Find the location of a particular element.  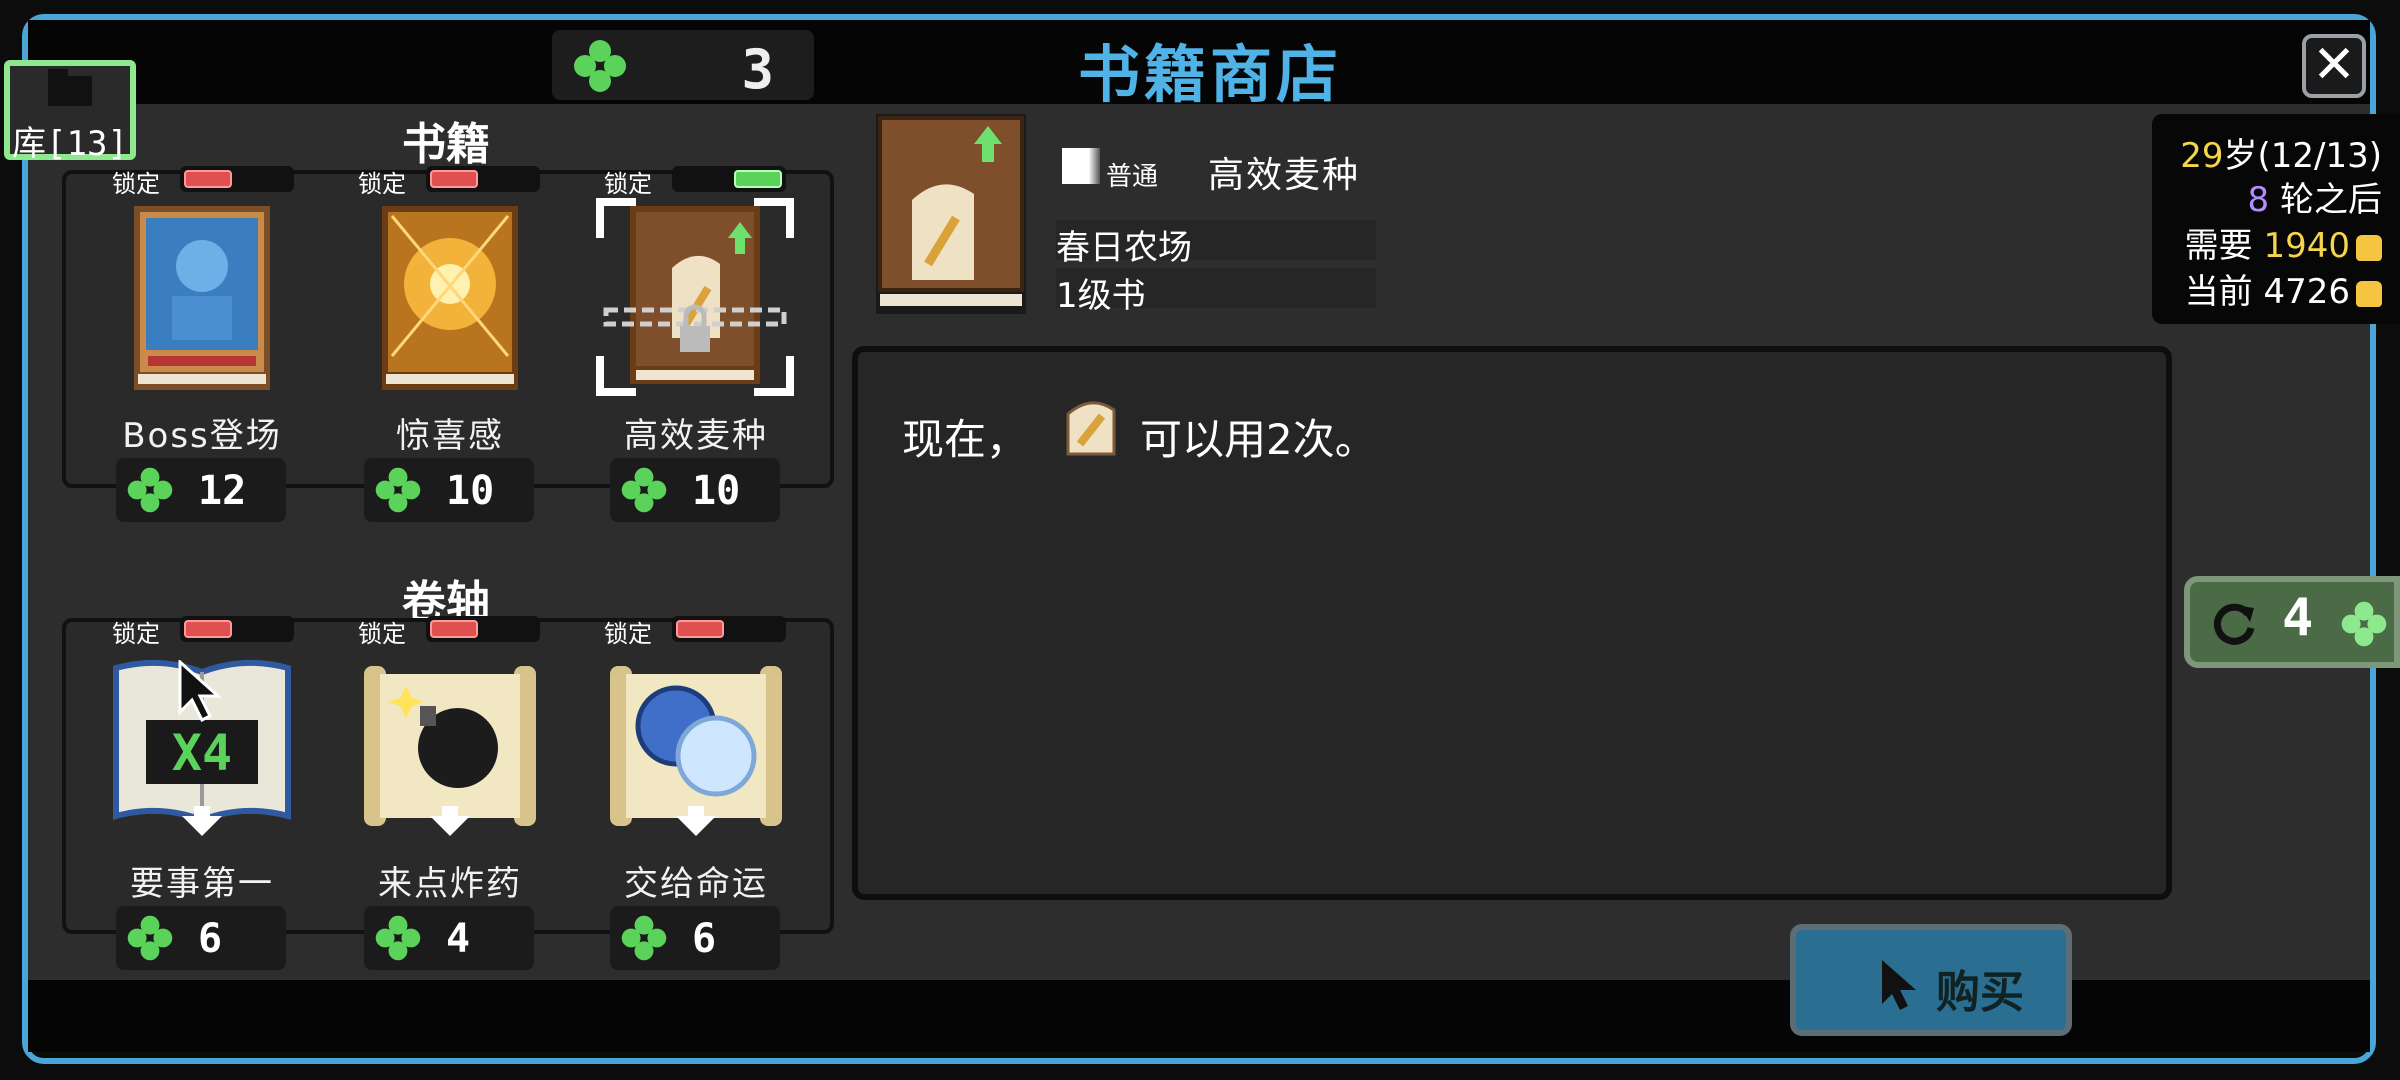

mouse-cursor-icon is located at coordinates (200, 691).